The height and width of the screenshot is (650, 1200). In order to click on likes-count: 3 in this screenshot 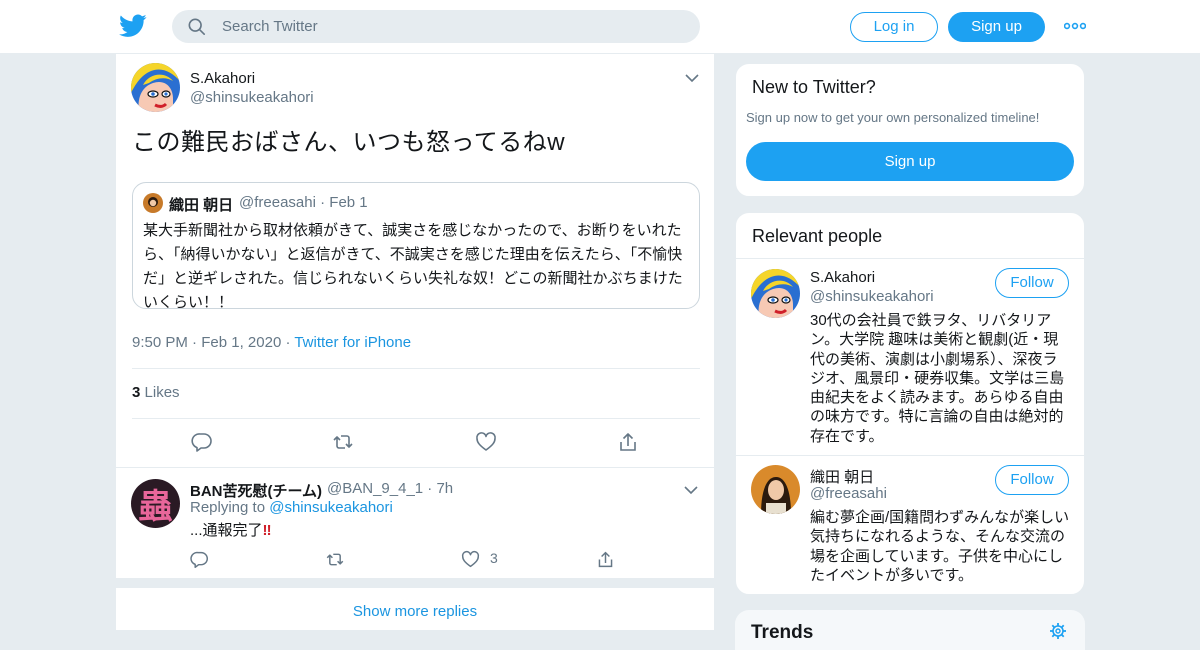, I will do `click(136, 392)`.